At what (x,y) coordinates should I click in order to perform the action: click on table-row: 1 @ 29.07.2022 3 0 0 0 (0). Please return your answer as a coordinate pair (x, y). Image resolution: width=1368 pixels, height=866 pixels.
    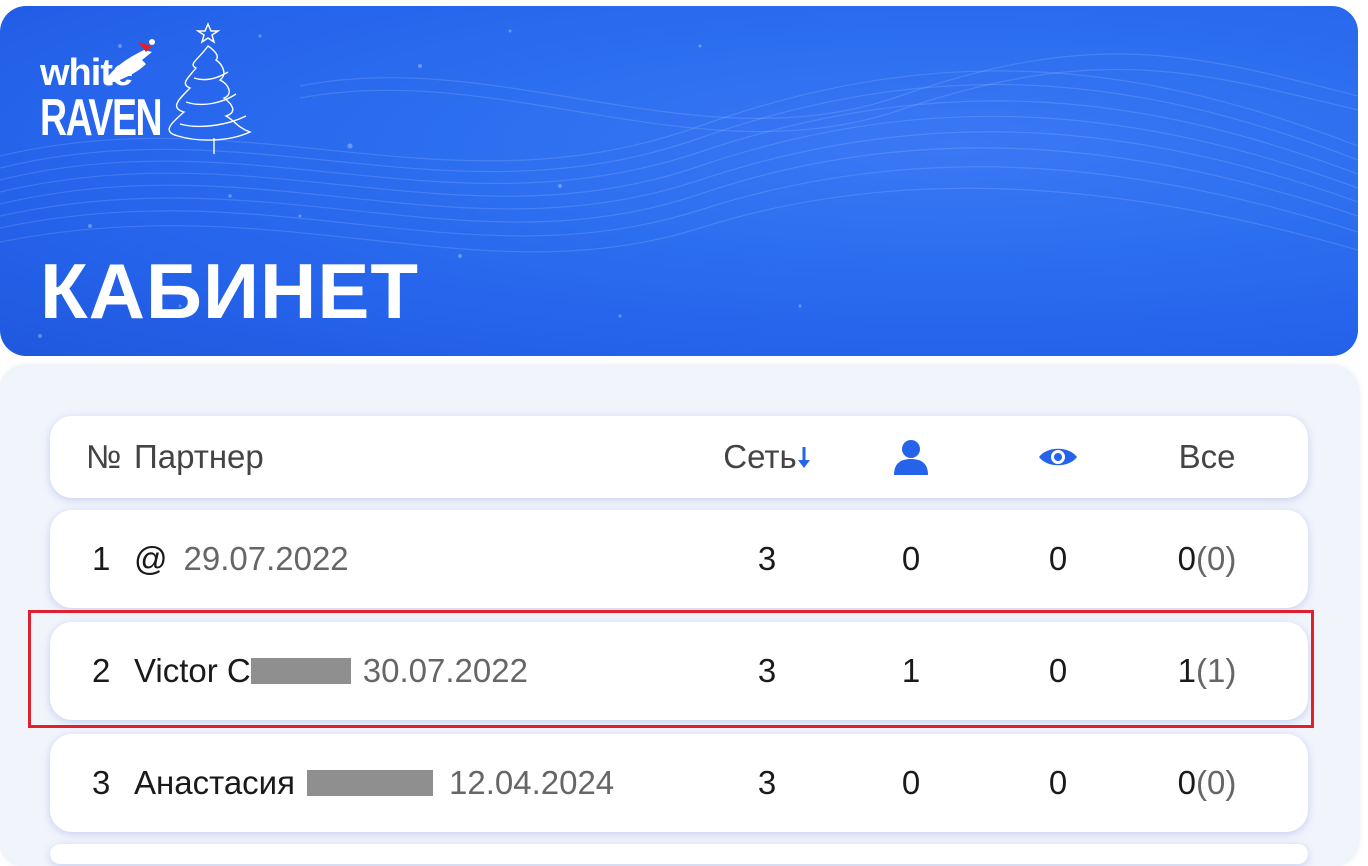
    Looking at the image, I should click on (679, 559).